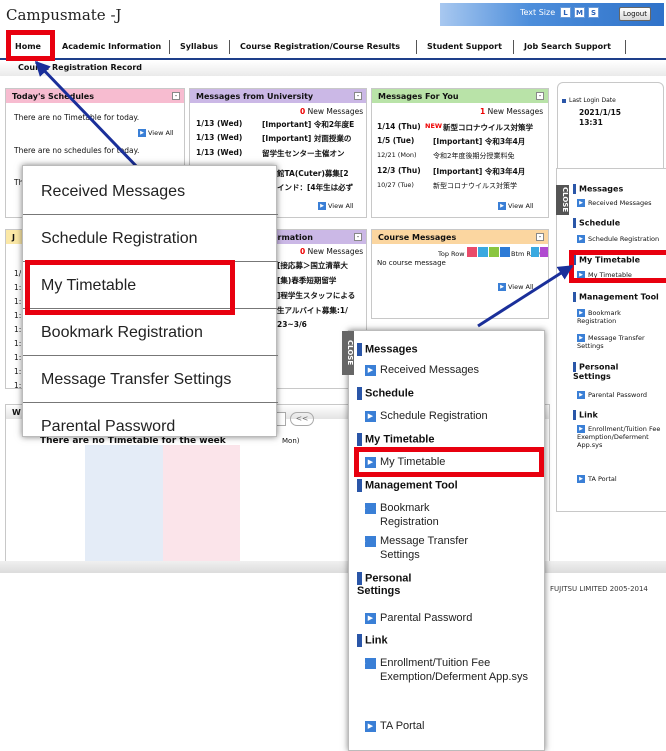  Describe the element at coordinates (402, 726) in the screenshot. I see `link-label: TA Portal` at that location.